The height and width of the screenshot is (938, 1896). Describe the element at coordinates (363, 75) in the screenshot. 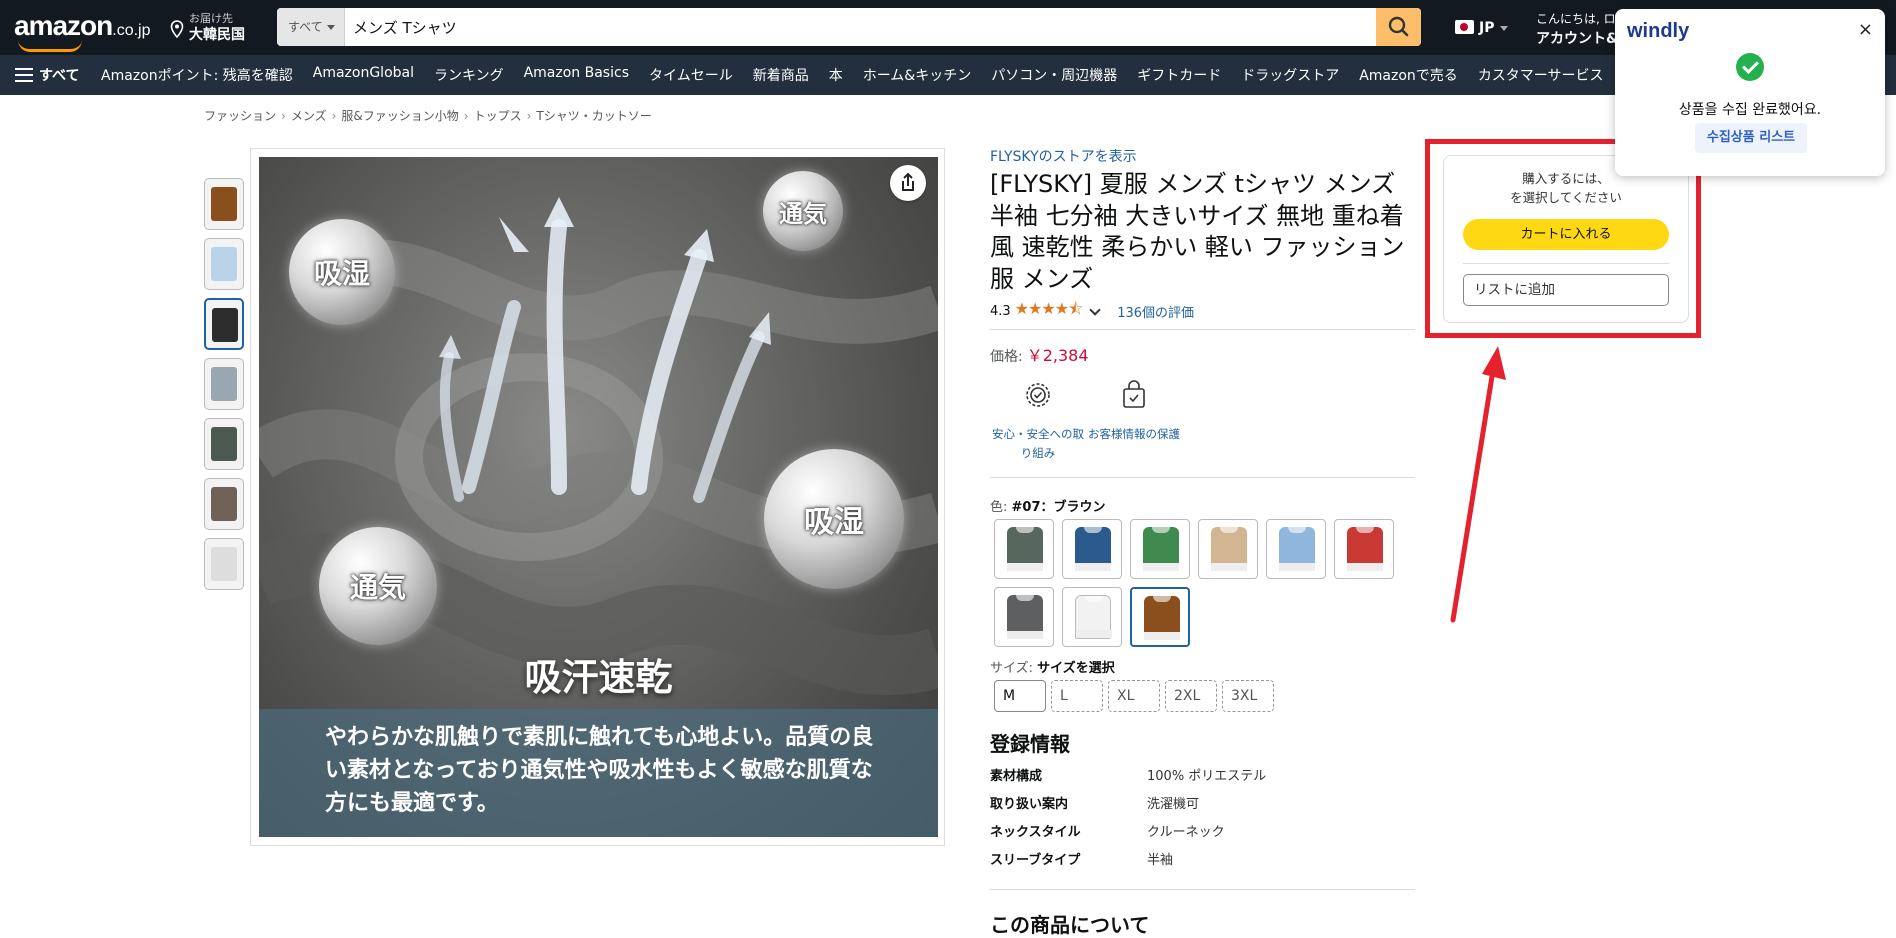

I see `nav-link: AmazonGlobal` at that location.